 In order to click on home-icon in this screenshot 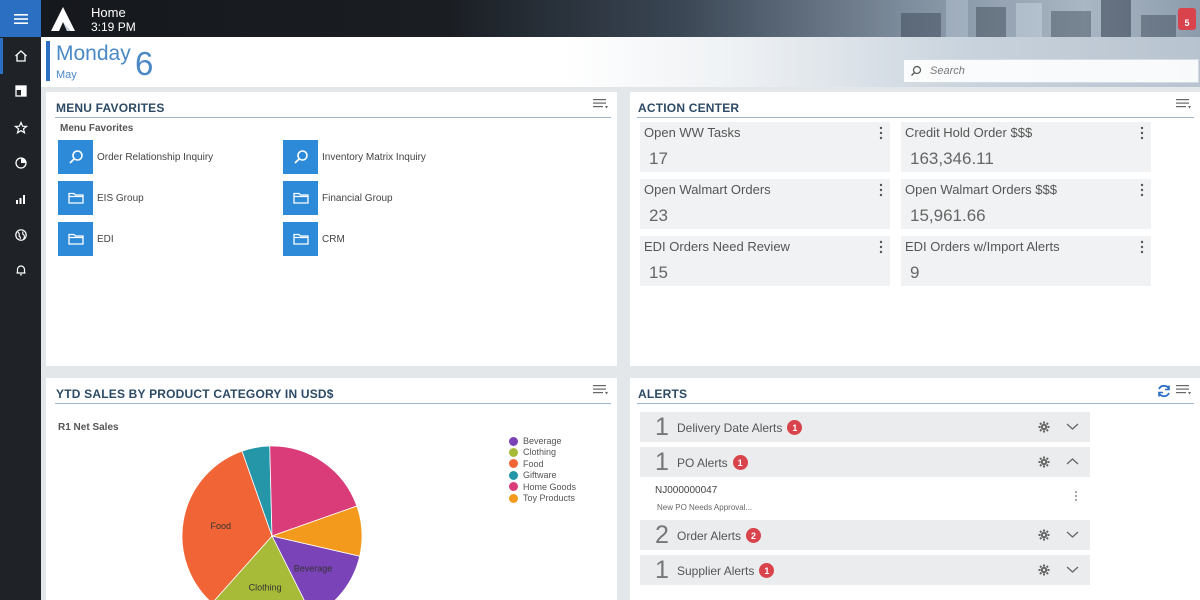, I will do `click(20, 56)`.